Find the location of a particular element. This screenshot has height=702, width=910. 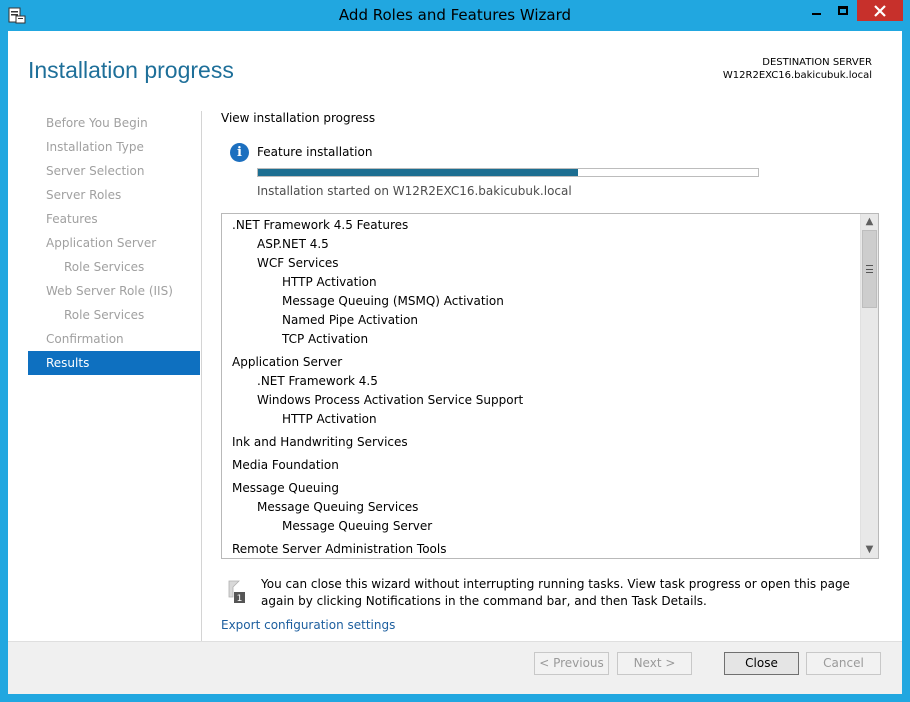

title-bar: Add Roles and Features Wizard is located at coordinates (455, 16).